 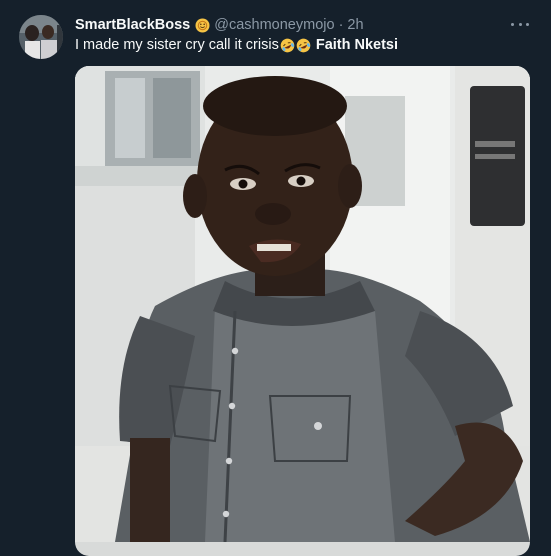 I want to click on user-handle: @cashmoneymojo, so click(x=274, y=25).